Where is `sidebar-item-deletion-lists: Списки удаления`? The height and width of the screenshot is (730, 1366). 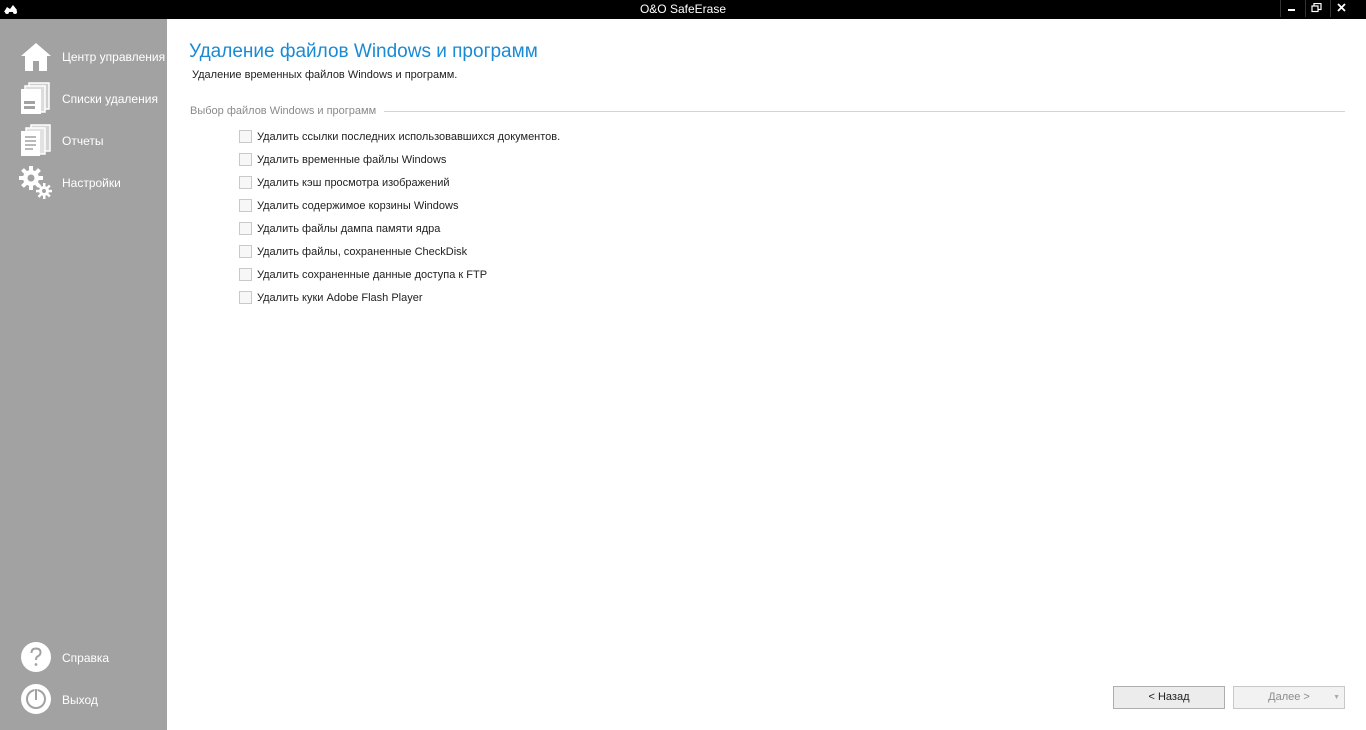
sidebar-item-deletion-lists: Списки удаления is located at coordinates (83, 99).